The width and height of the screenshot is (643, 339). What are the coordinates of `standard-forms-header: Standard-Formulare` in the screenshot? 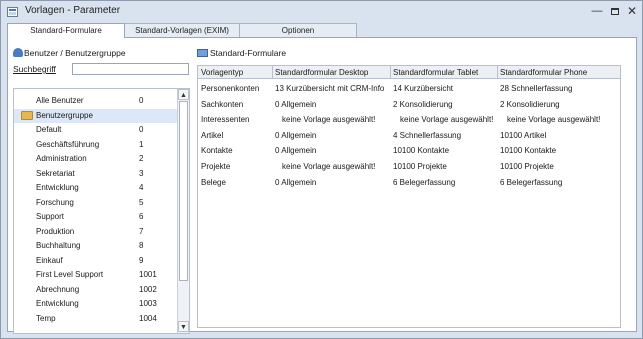 It's located at (241, 55).